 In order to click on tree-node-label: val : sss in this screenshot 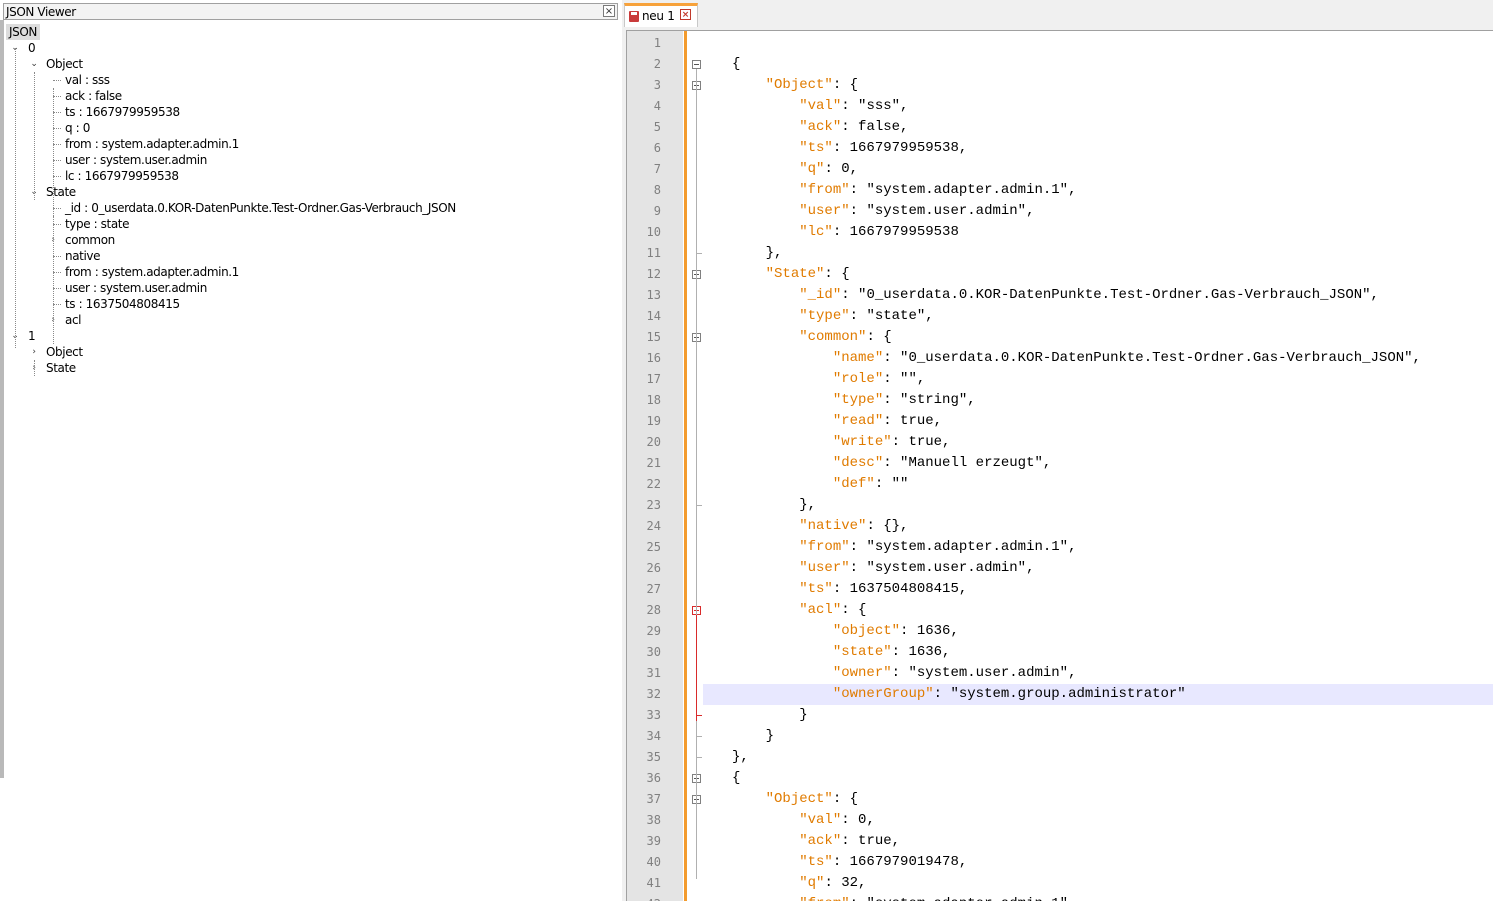, I will do `click(87, 80)`.